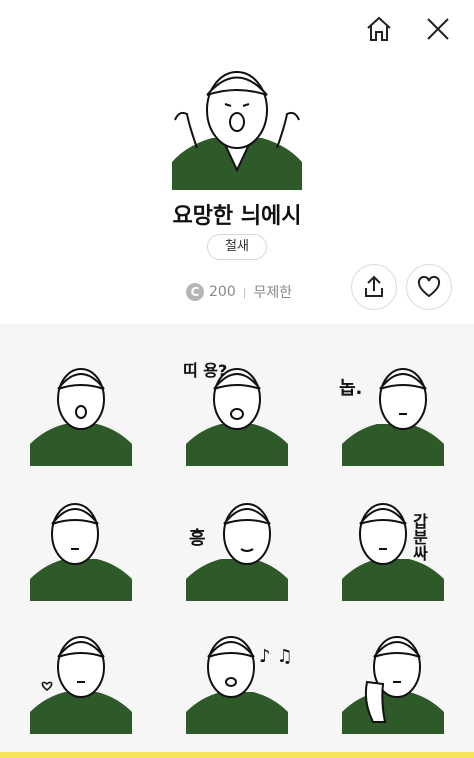 The image size is (474, 758). I want to click on home-button, so click(379, 29).